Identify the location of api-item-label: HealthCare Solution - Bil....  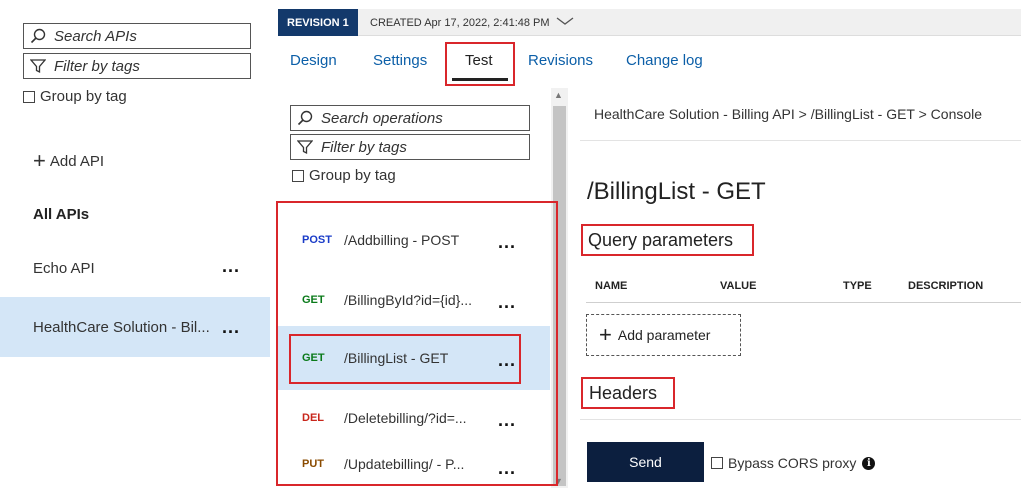
(121, 327).